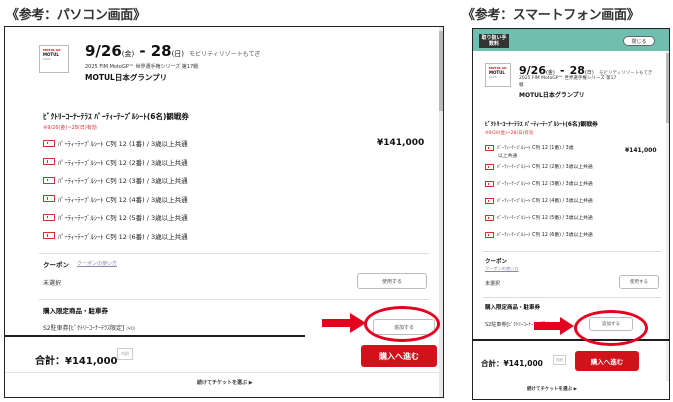 This screenshot has height=402, width=673. What do you see at coordinates (568, 78) in the screenshot?
I see `event-series-line1: 2025 FIM MotoGP™ 世界選手権シリーズ 第17` at bounding box center [568, 78].